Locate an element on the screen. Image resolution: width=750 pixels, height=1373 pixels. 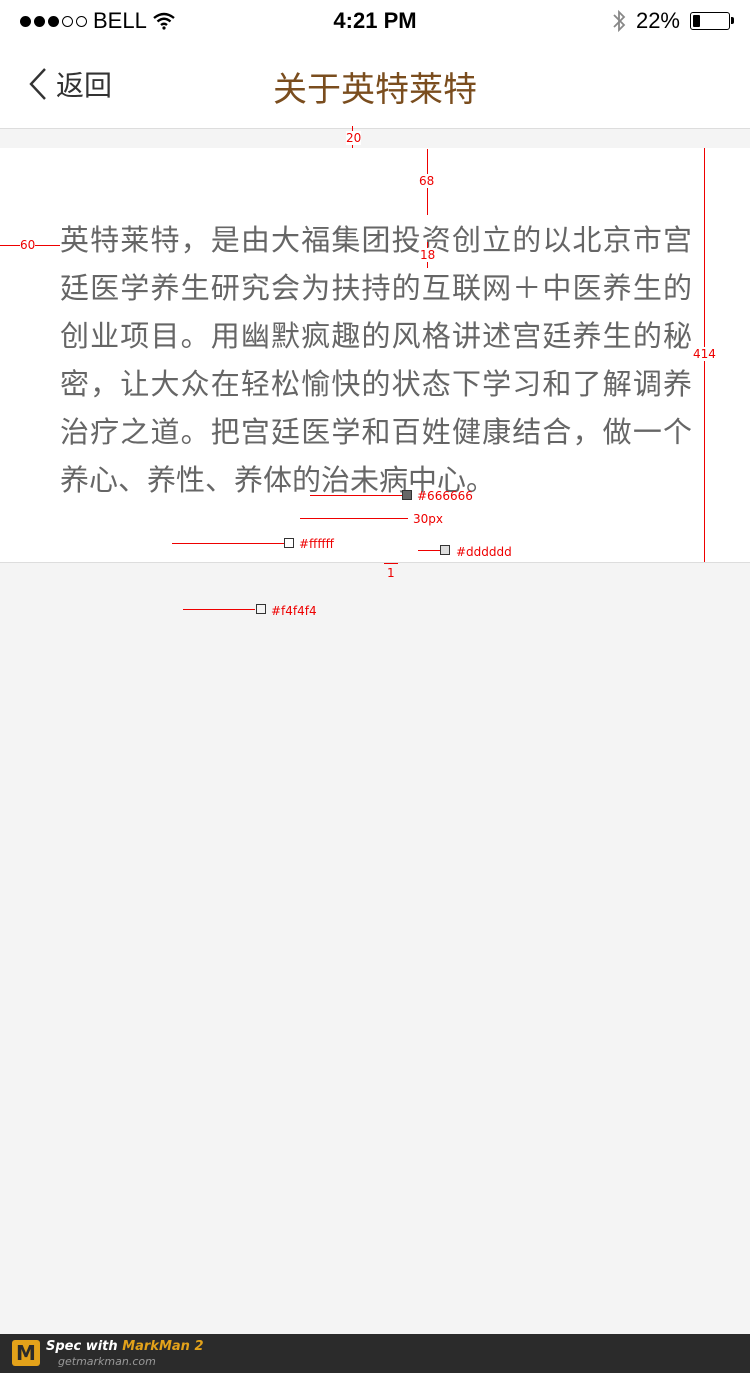
footer-brand-name: MarkMan 2 is located at coordinates (163, 1346).